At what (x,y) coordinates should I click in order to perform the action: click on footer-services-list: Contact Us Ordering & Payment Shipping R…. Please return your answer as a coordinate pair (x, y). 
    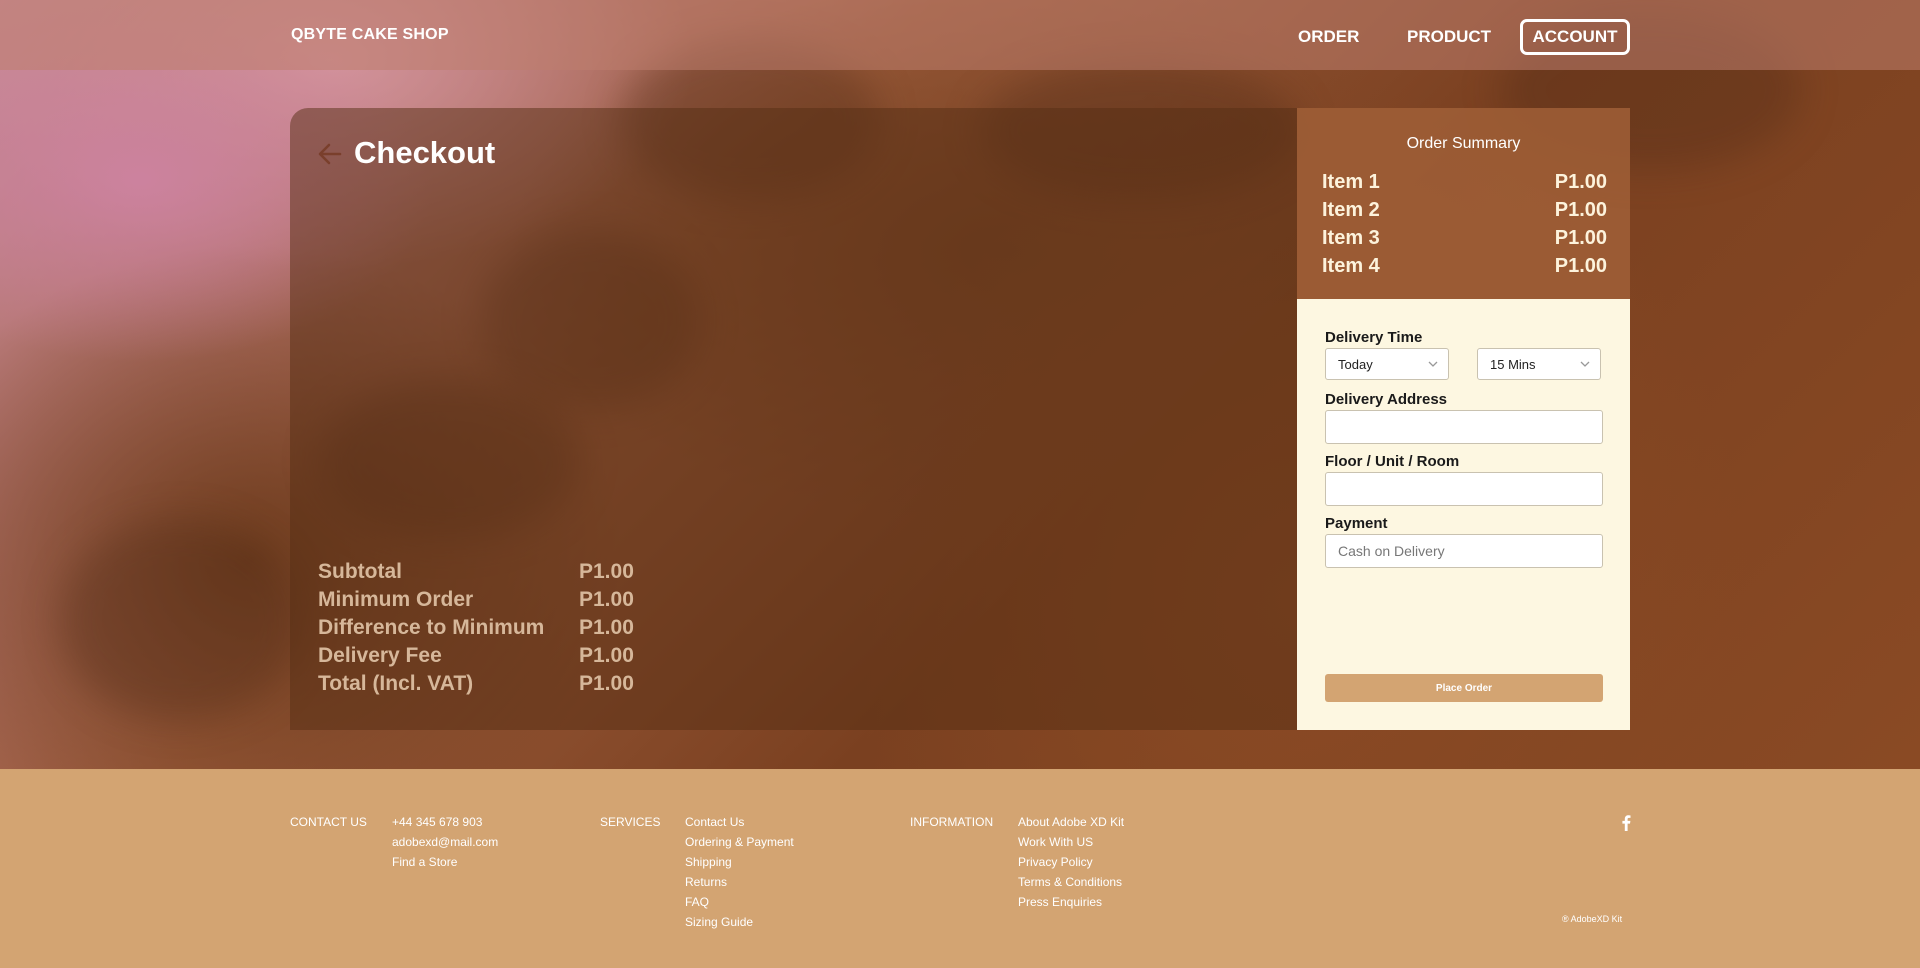
    Looking at the image, I should click on (739, 875).